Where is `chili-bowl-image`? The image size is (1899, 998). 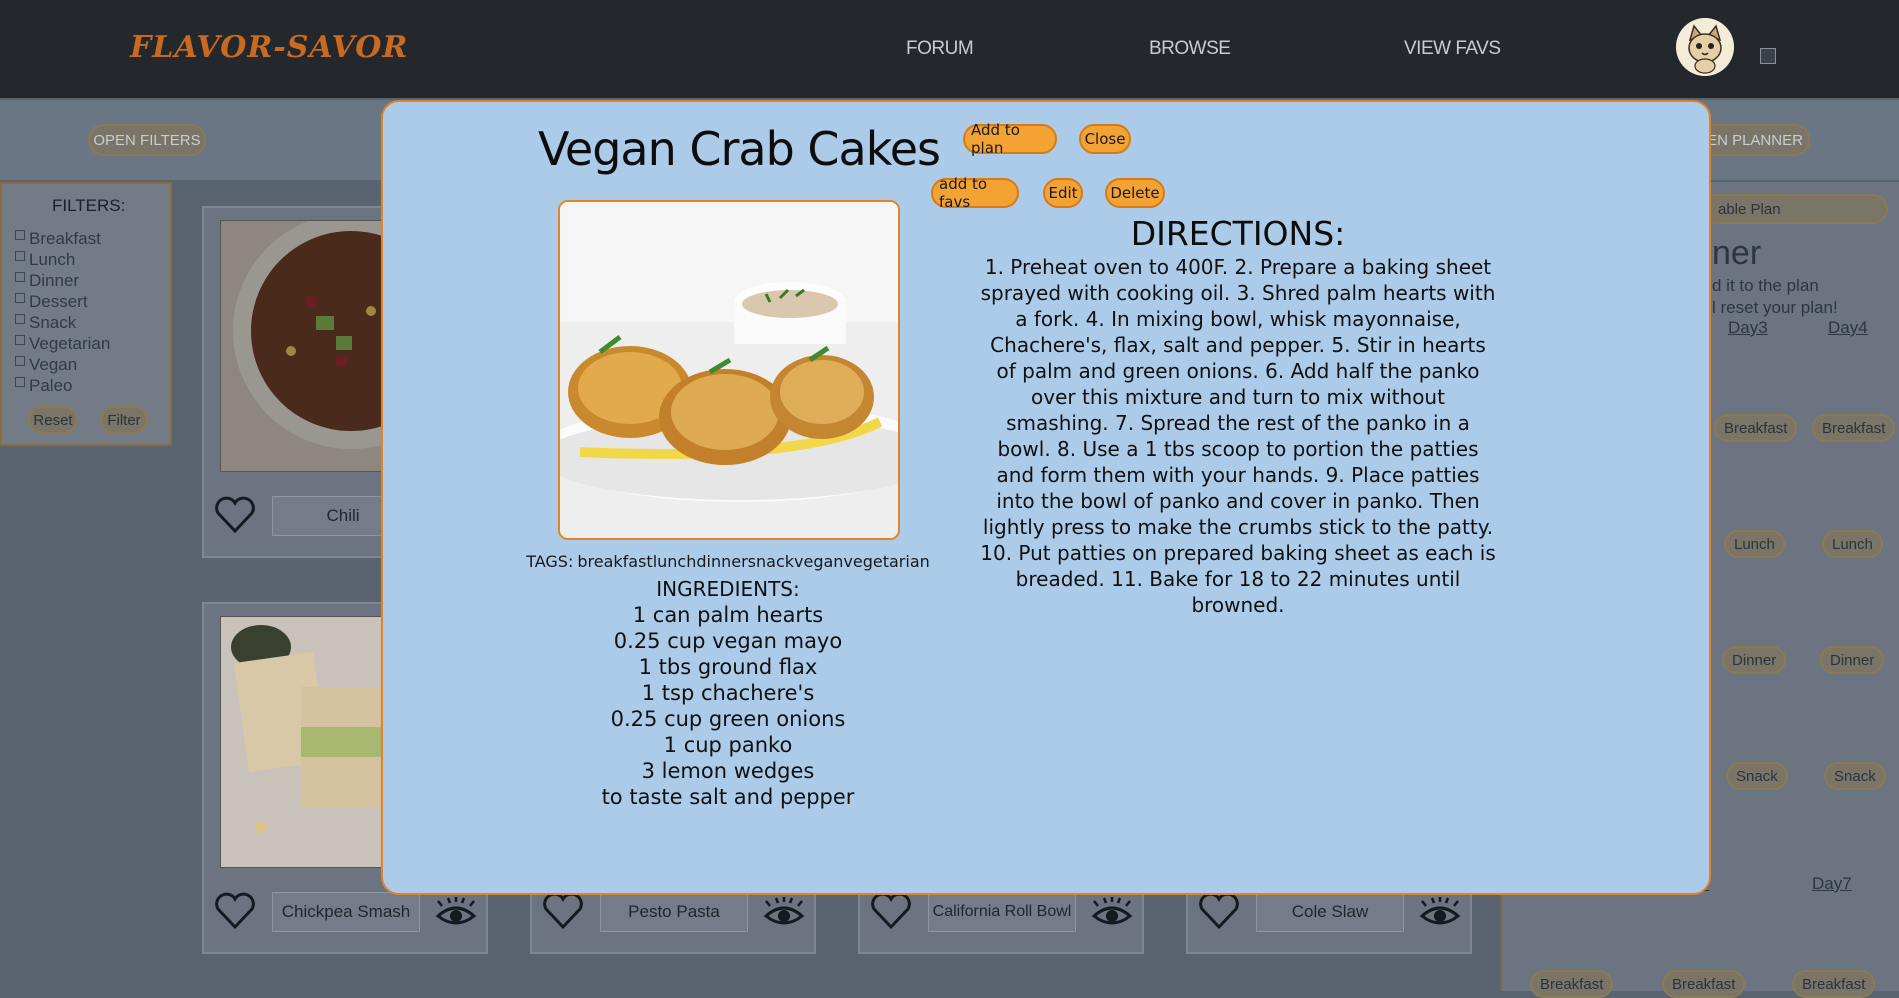
chili-bowl-image is located at coordinates (311, 346).